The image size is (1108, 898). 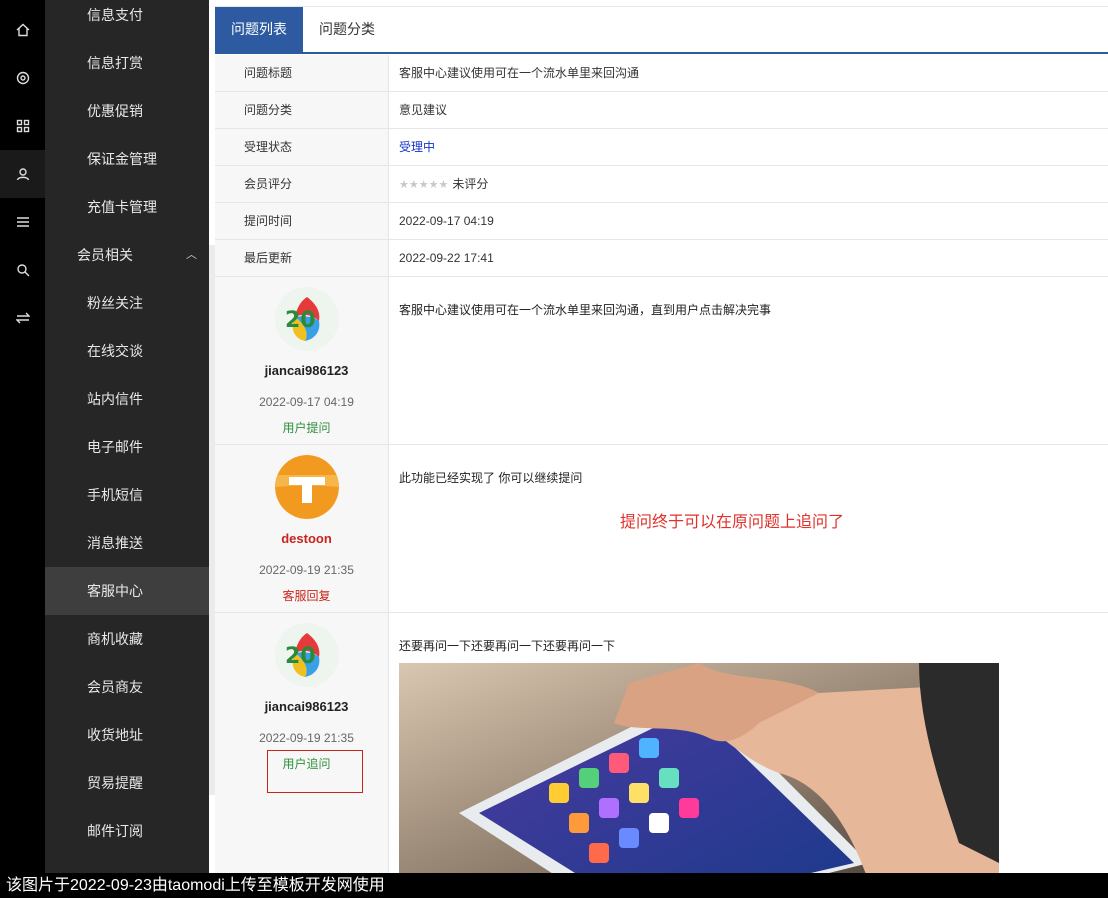 What do you see at coordinates (22, 30) in the screenshot?
I see `home-icon` at bounding box center [22, 30].